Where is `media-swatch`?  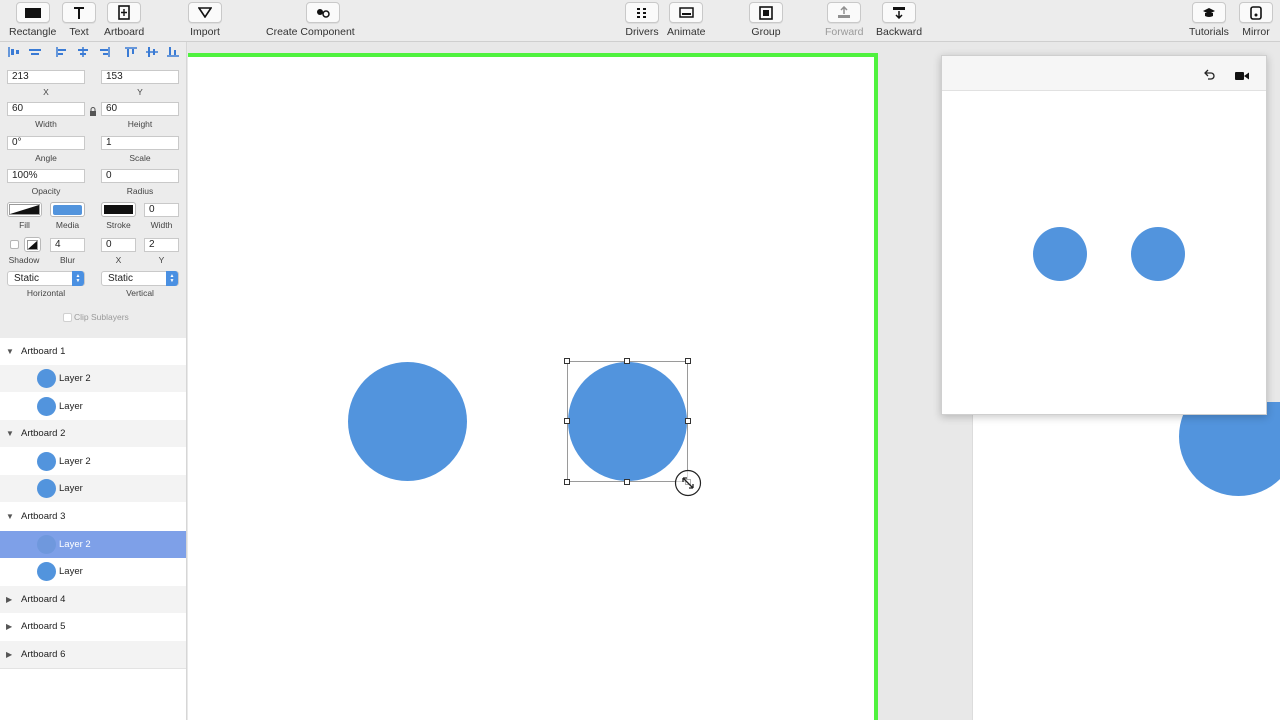 media-swatch is located at coordinates (67, 209).